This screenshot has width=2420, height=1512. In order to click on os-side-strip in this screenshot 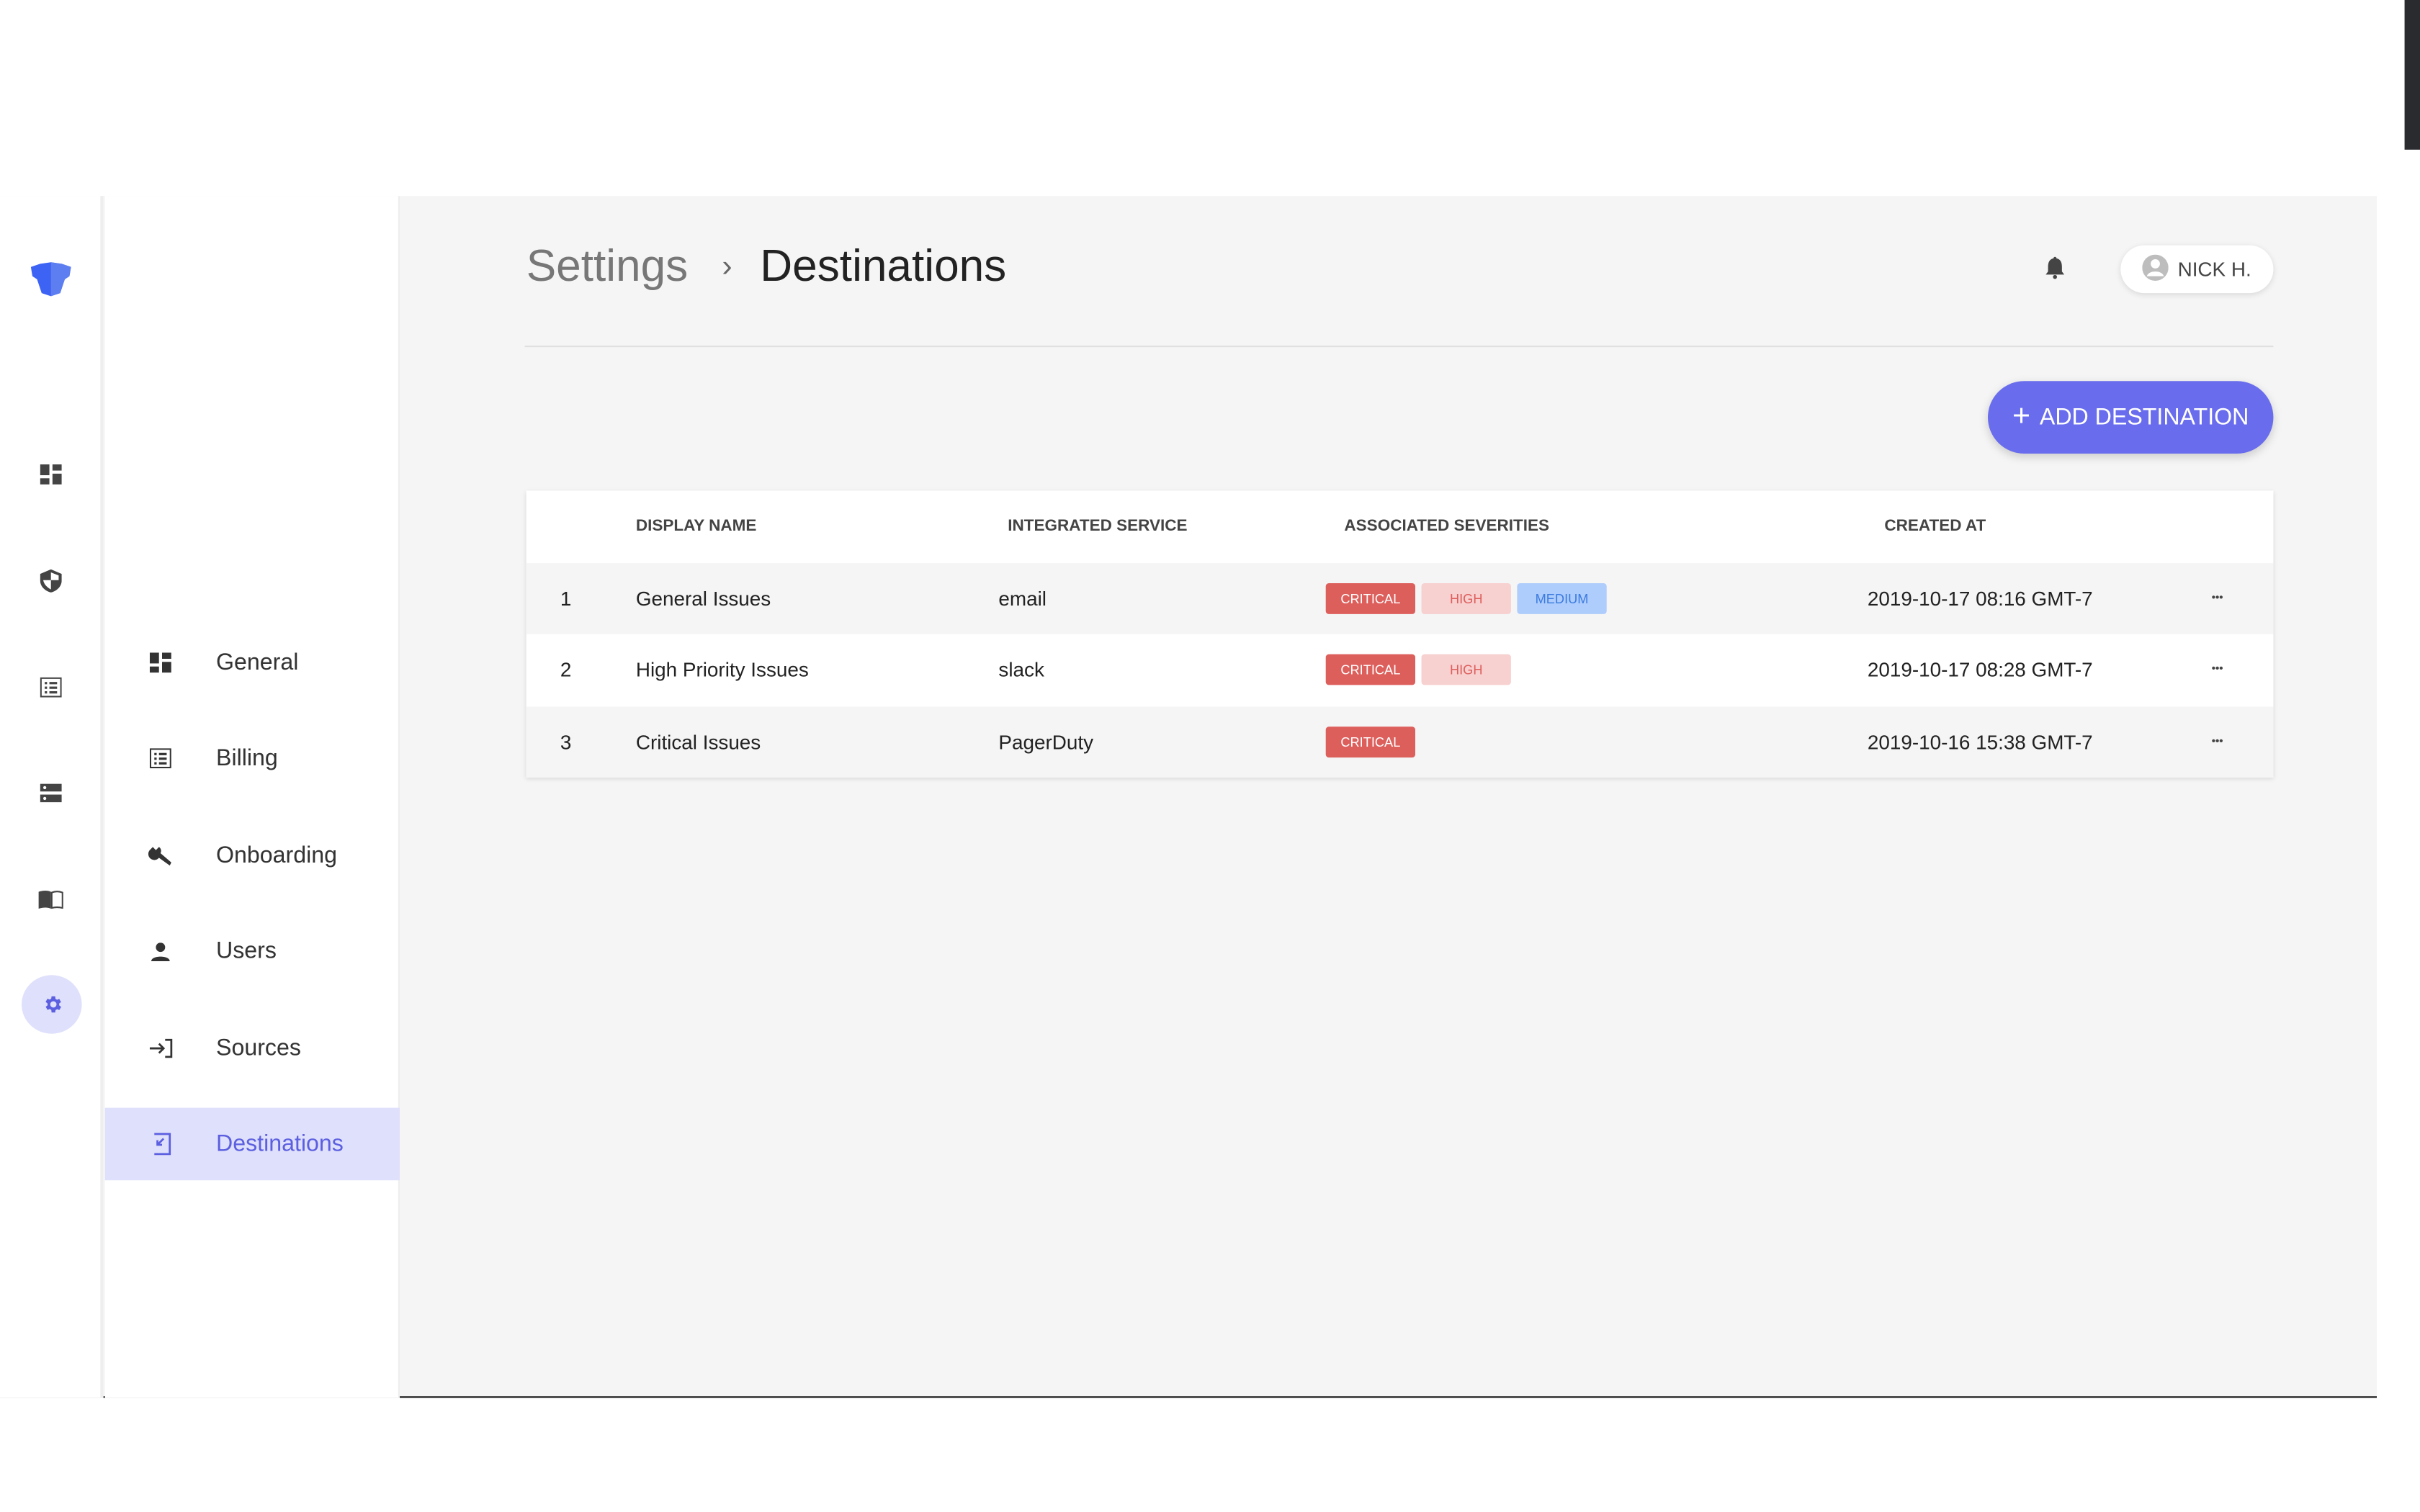, I will do `click(2412, 75)`.